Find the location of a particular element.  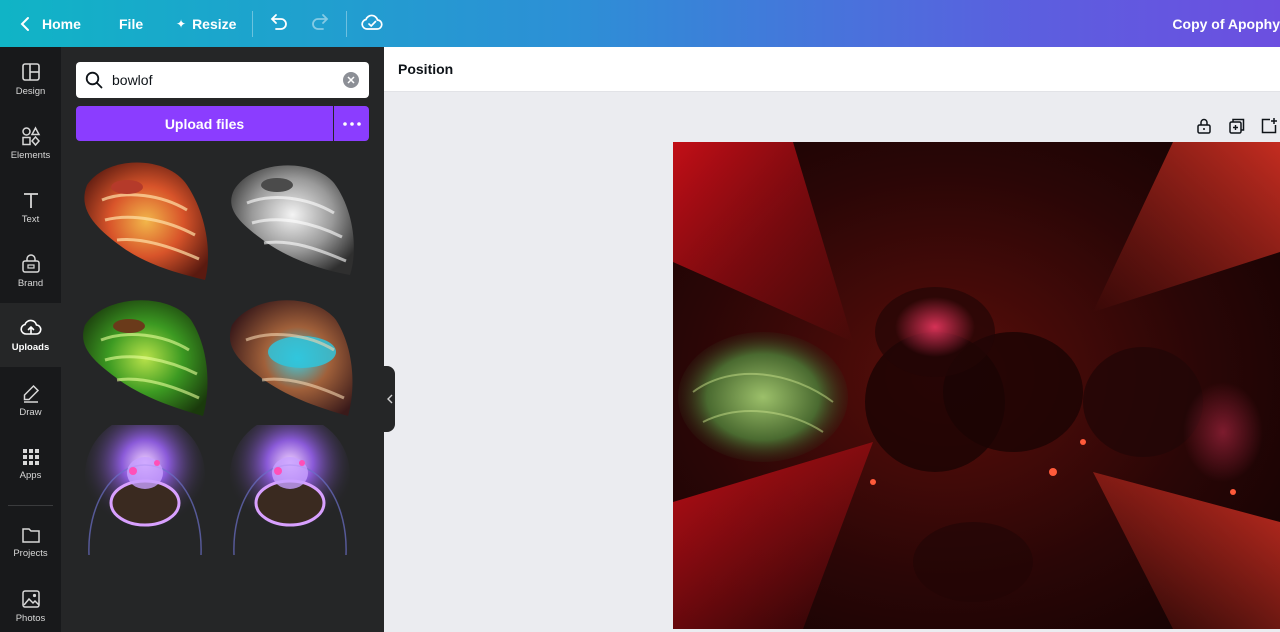

upload-files-button: Upload files is located at coordinates (204, 123).